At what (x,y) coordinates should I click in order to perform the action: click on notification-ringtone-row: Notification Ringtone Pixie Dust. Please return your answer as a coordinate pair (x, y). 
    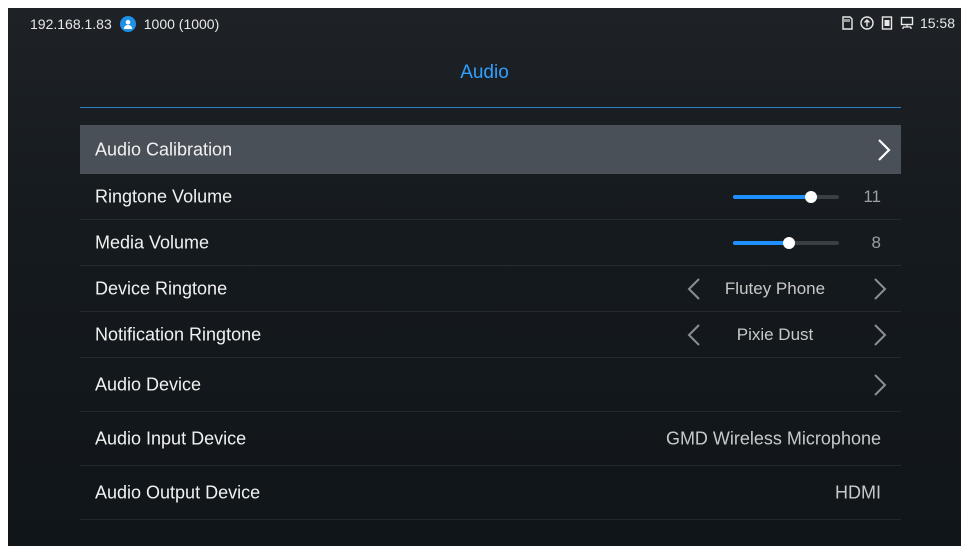
    Looking at the image, I should click on (490, 335).